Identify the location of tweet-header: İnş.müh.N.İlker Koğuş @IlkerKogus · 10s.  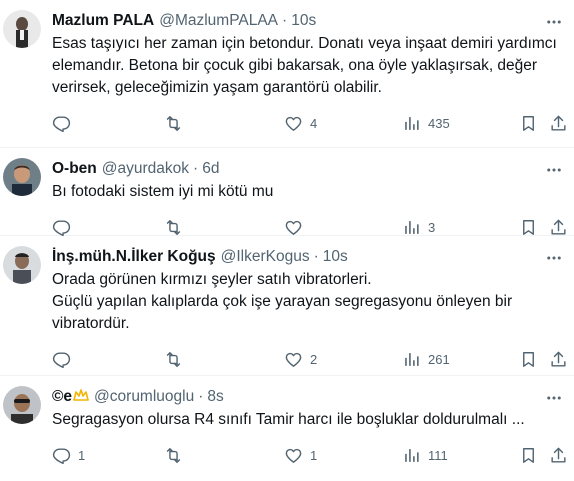
(305, 257).